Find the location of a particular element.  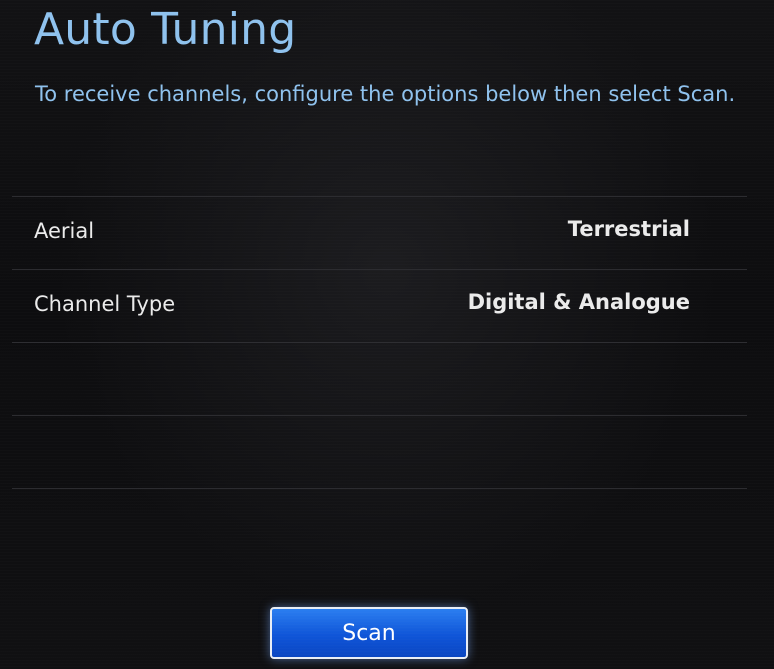

option-label-aerial: Aerial is located at coordinates (64, 231).